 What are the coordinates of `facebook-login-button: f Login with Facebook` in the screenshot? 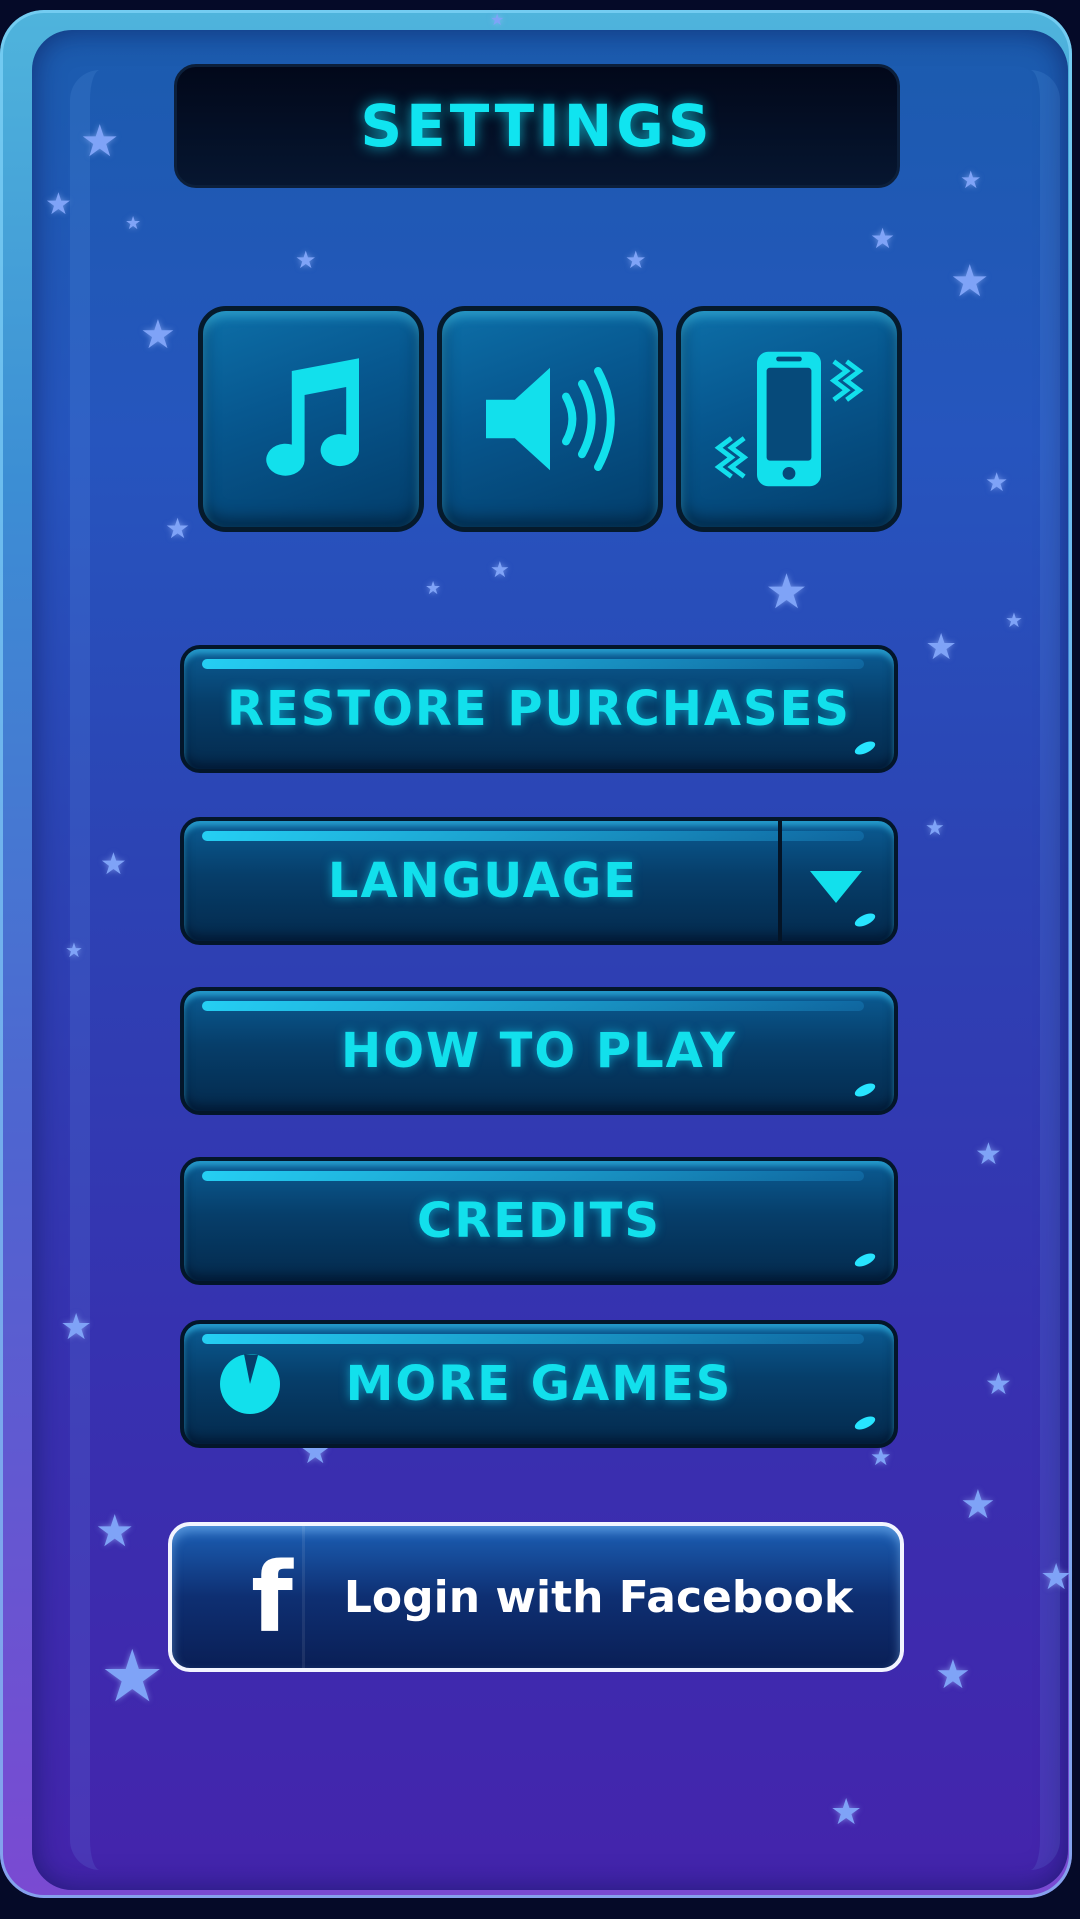 It's located at (536, 1597).